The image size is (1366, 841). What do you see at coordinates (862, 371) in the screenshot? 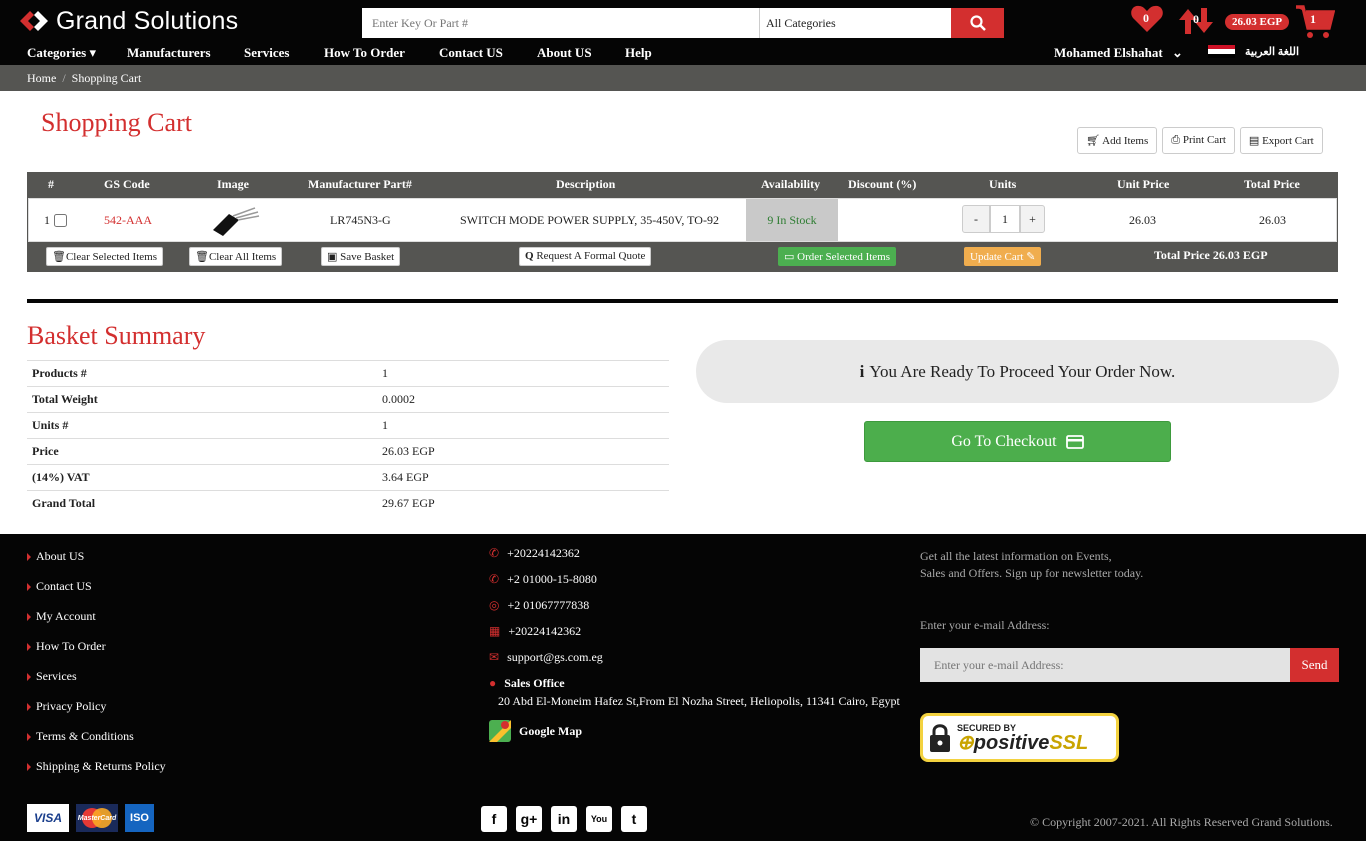
I see `info-icon: i` at bounding box center [862, 371].